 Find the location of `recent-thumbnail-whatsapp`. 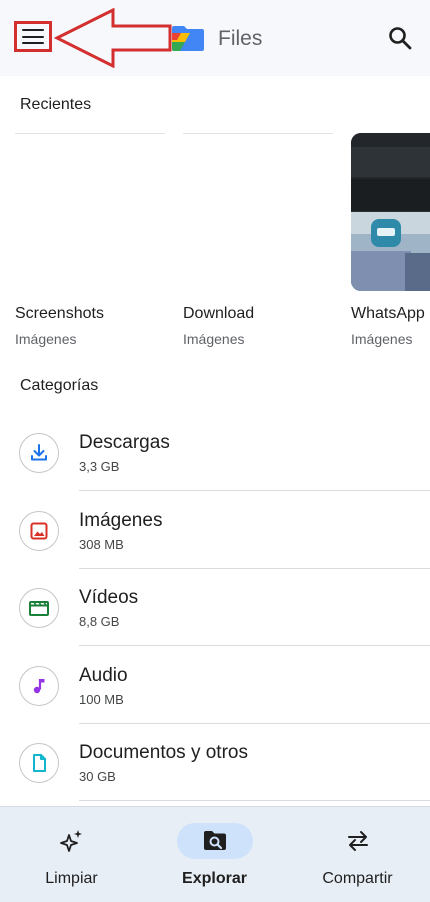

recent-thumbnail-whatsapp is located at coordinates (390, 212).